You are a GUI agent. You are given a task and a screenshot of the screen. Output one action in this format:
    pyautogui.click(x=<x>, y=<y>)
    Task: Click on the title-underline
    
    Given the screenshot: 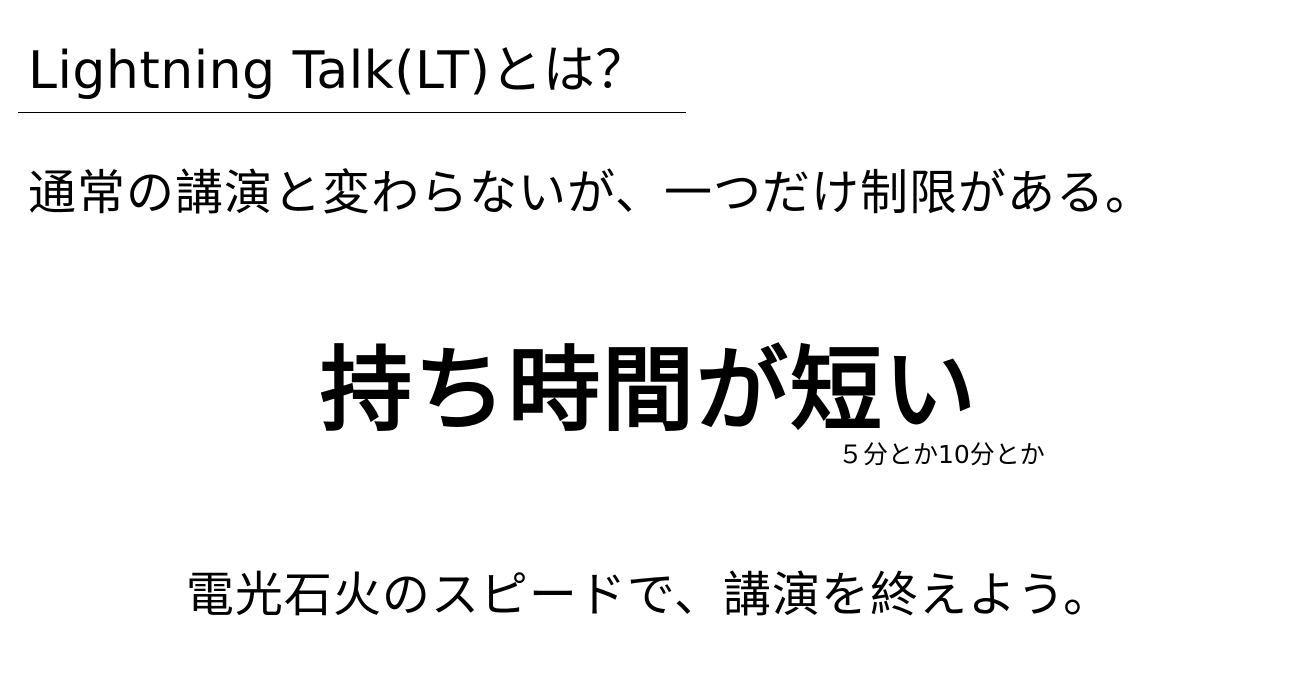 What is the action you would take?
    pyautogui.click(x=352, y=112)
    